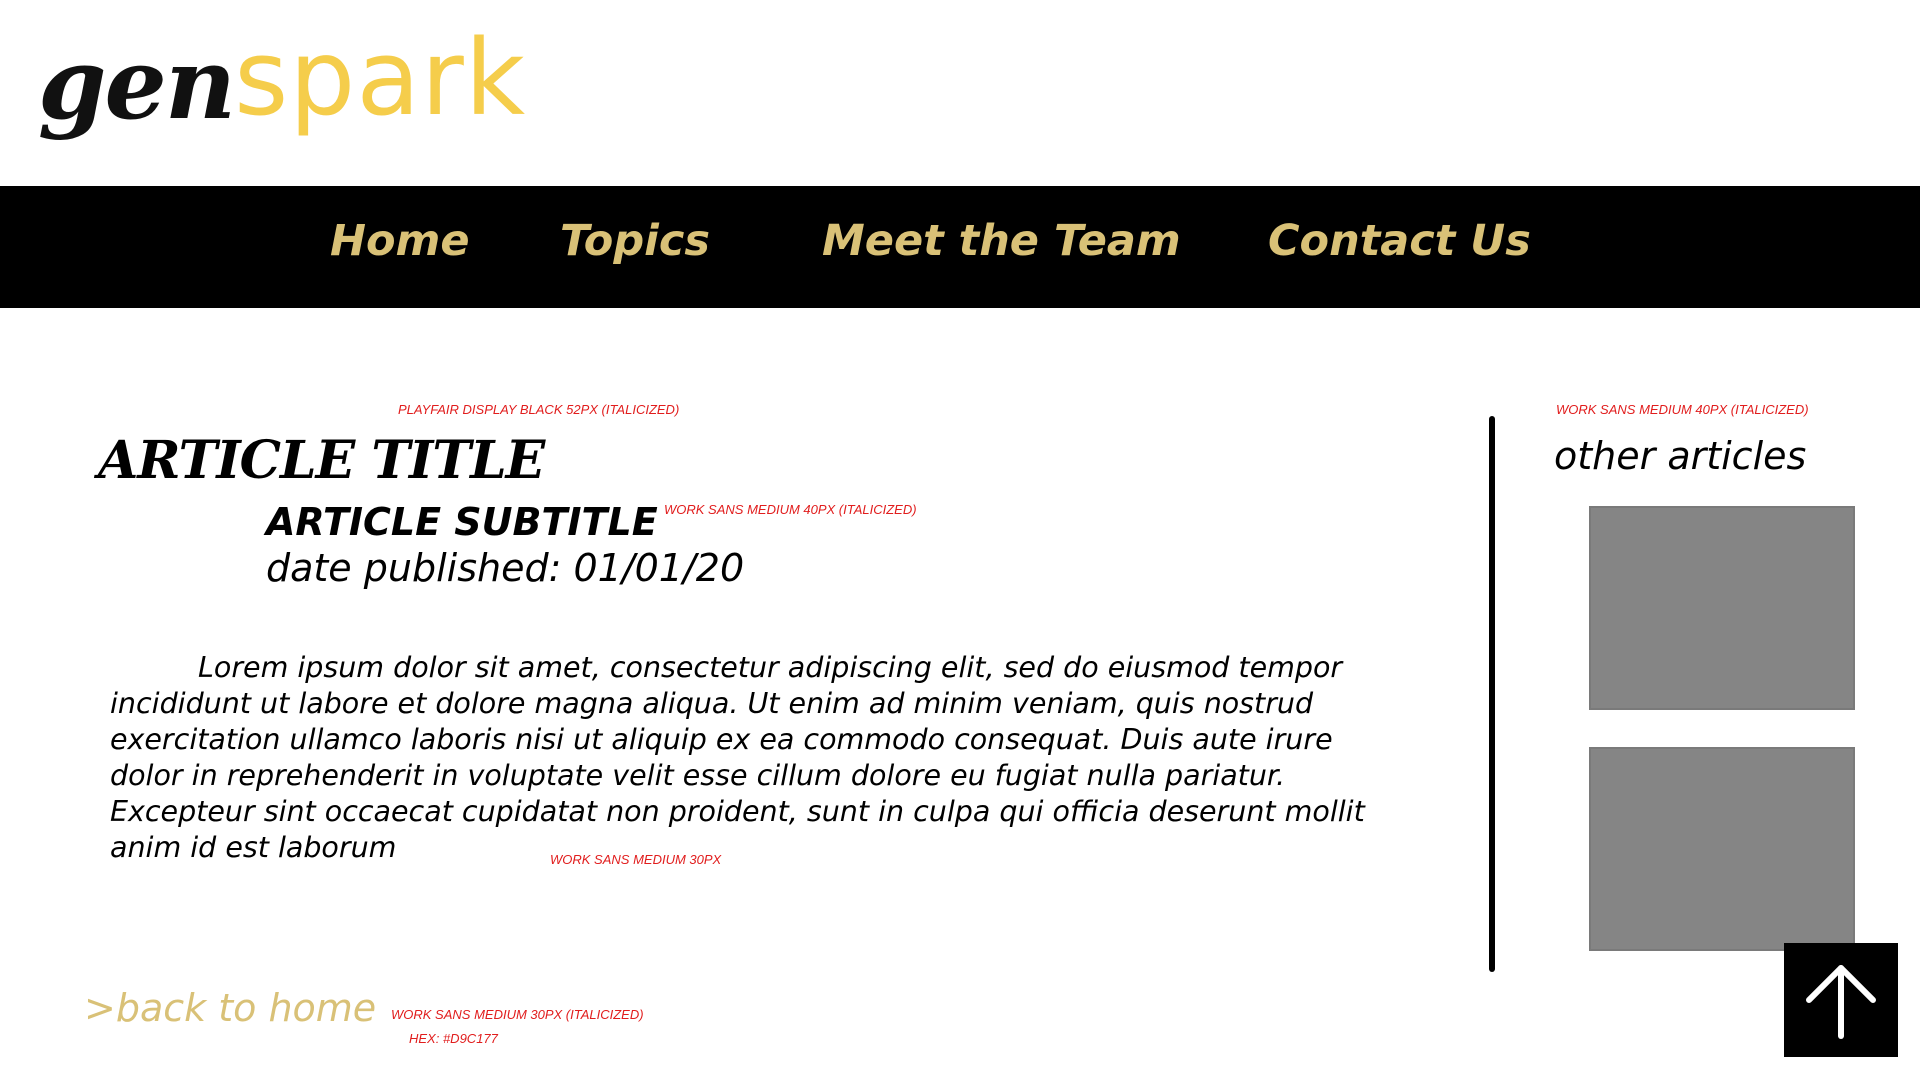 This screenshot has height=1080, width=1920. I want to click on back-to-home-link: >back to home, so click(230, 1008).